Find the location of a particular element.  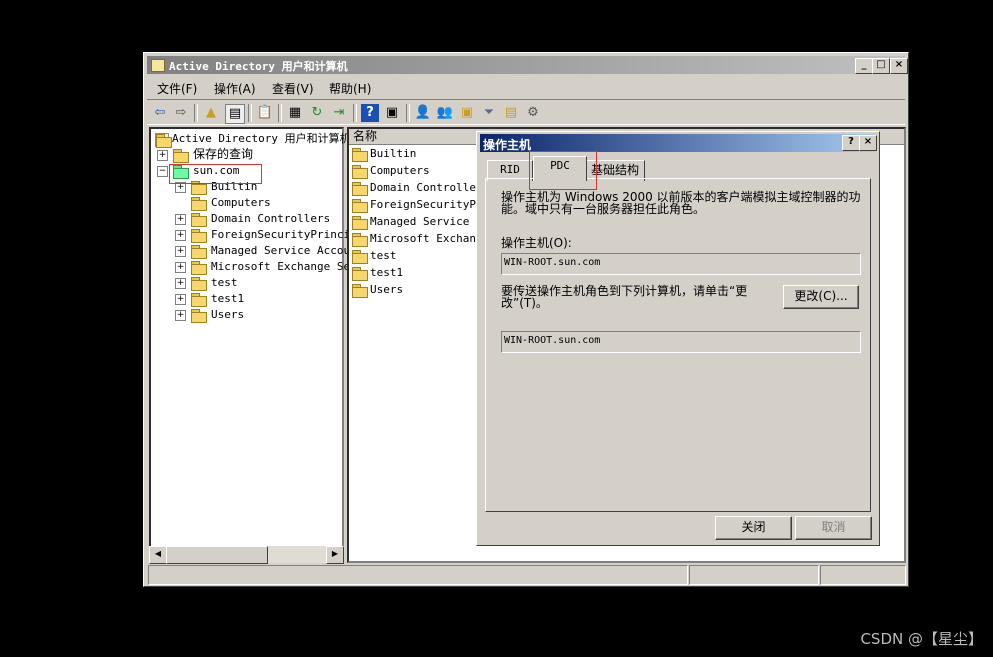

list-item-label: Microsoft Exchange is located at coordinates (430, 238).